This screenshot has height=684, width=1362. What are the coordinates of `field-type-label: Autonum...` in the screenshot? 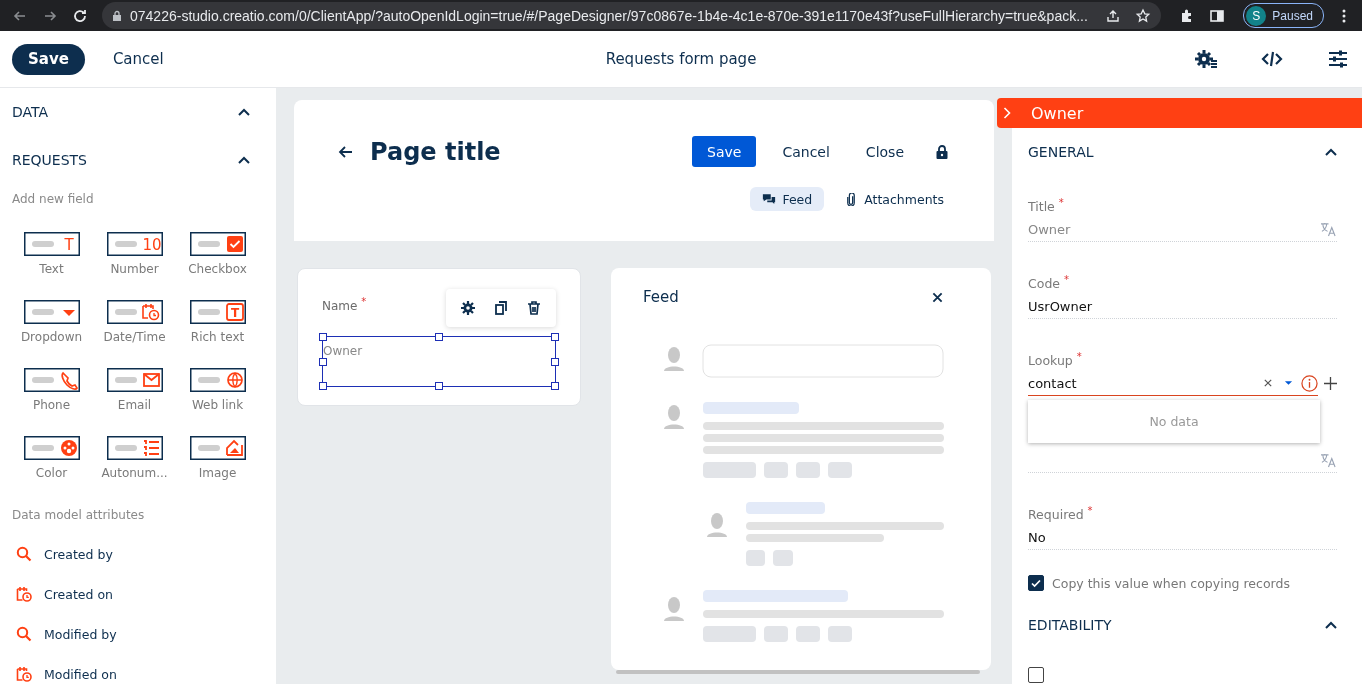 It's located at (134, 473).